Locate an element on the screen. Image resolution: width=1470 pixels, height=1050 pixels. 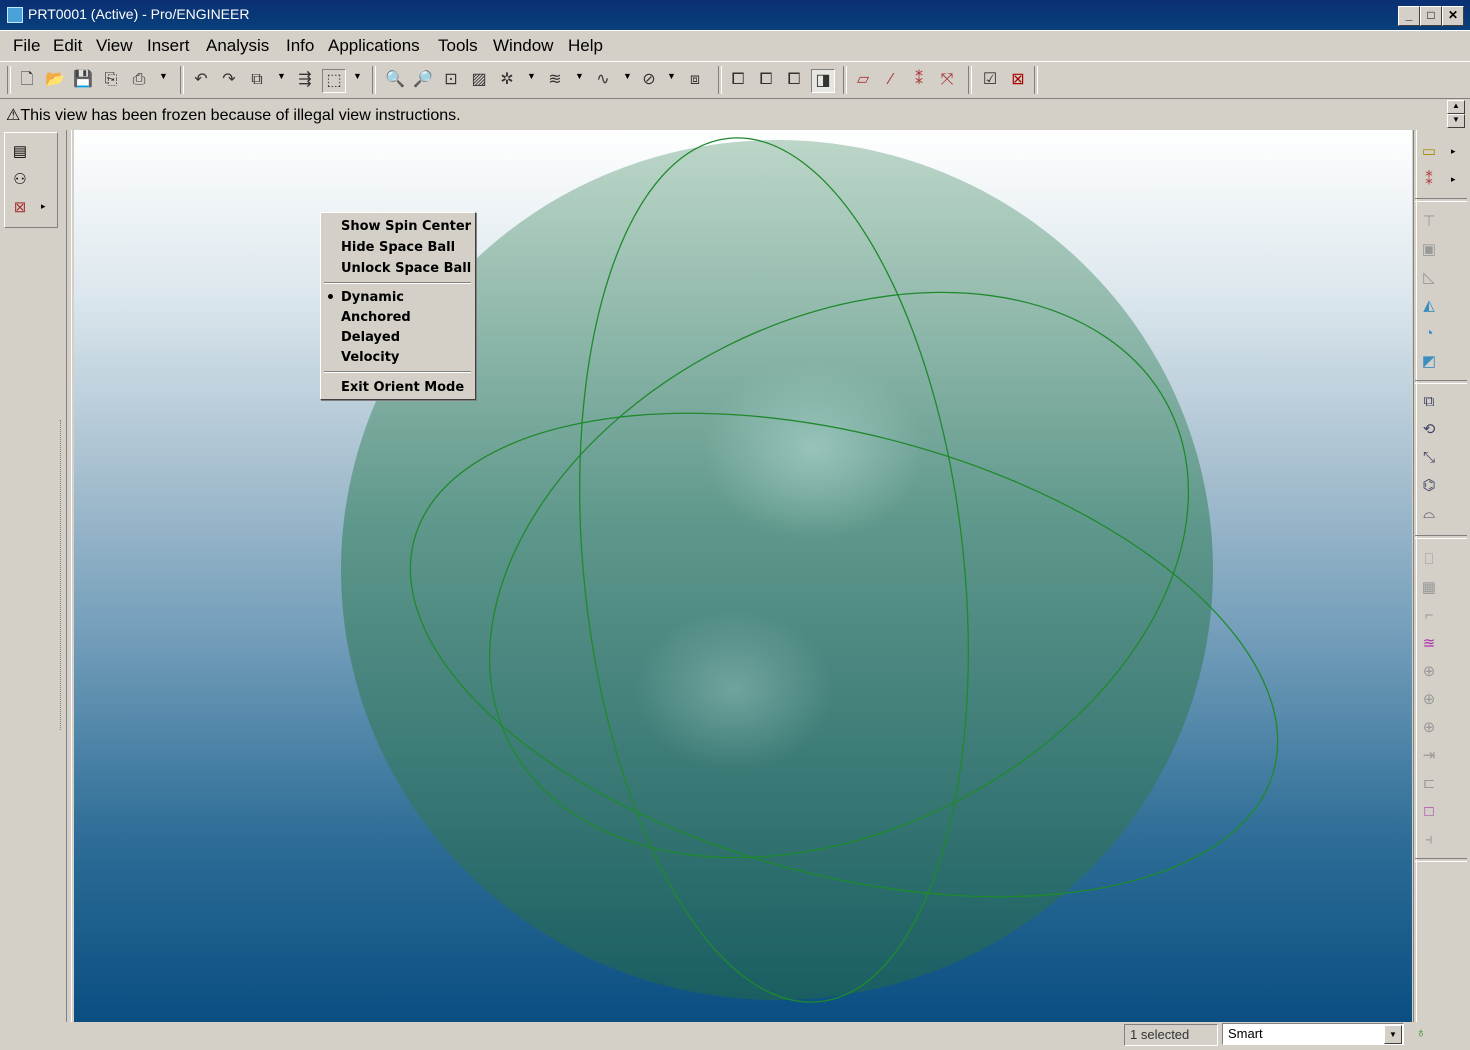
menu-analysis: Analysis is located at coordinates (237, 46).